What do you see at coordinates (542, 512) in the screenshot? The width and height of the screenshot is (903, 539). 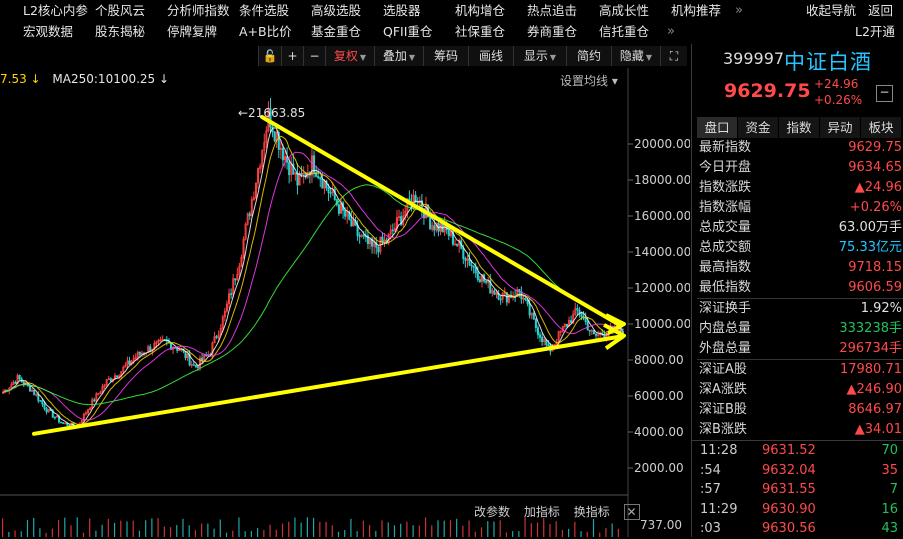 I see `add-indicator-button: 加指标` at bounding box center [542, 512].